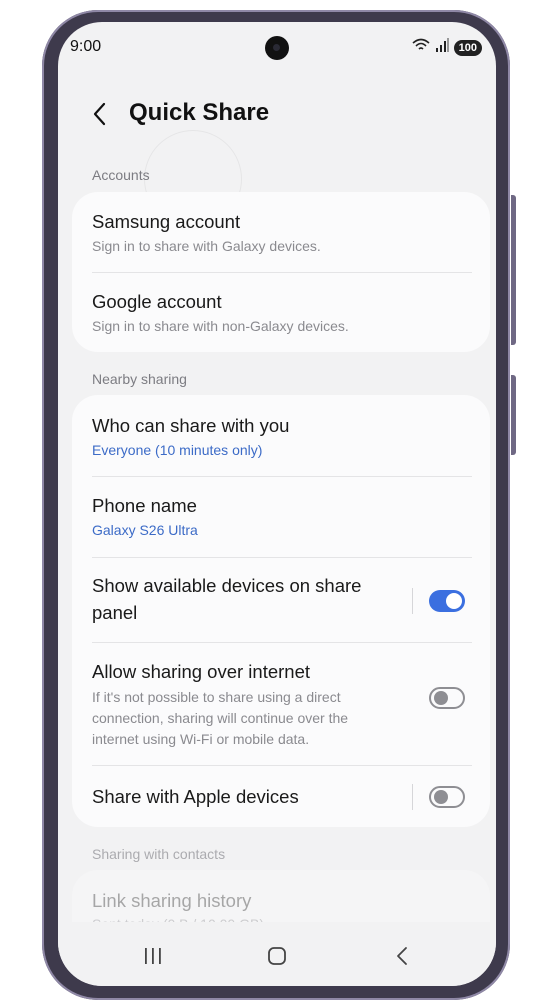  I want to click on section-label-contacts: Sharing with contacts, so click(159, 854).